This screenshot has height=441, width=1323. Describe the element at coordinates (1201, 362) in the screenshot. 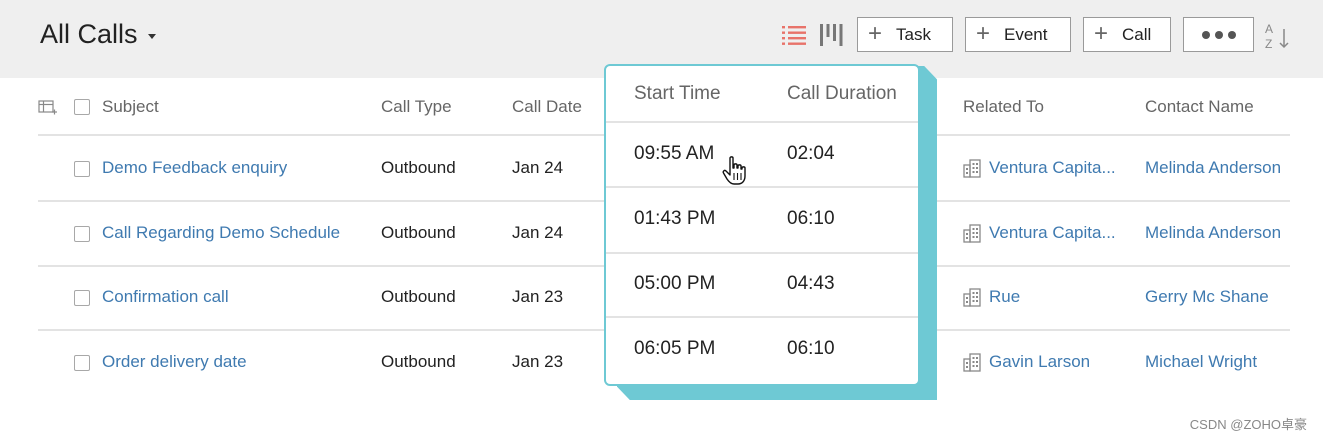

I see `contact-name-link: Michael Wright` at that location.